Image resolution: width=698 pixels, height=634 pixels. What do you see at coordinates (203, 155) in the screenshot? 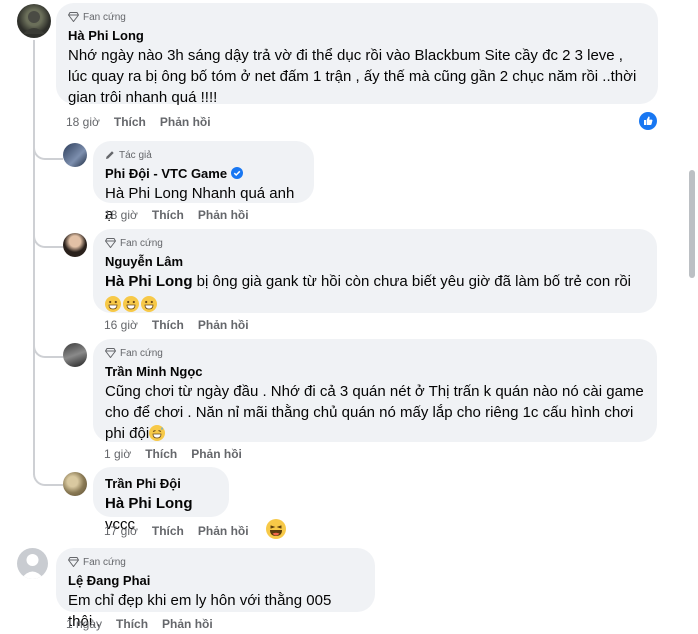
I see `author-badge: Tác giả` at bounding box center [203, 155].